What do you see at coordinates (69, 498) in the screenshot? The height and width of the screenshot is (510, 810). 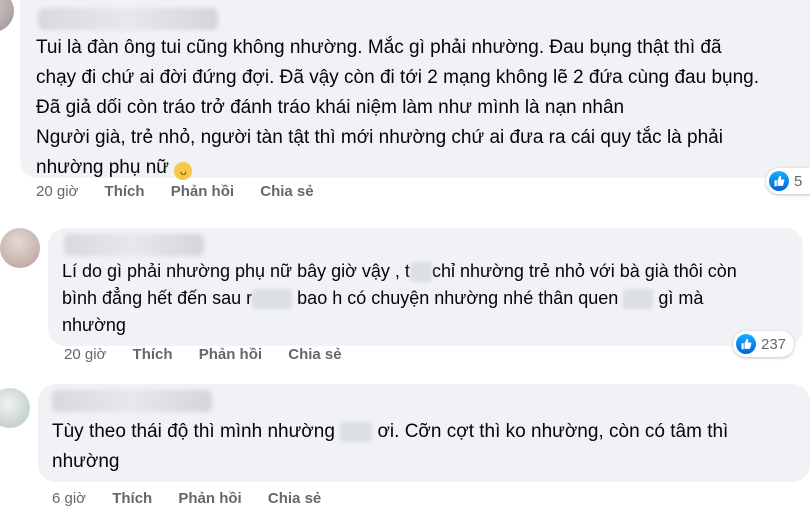 I see `timestamp: 6 giờ` at bounding box center [69, 498].